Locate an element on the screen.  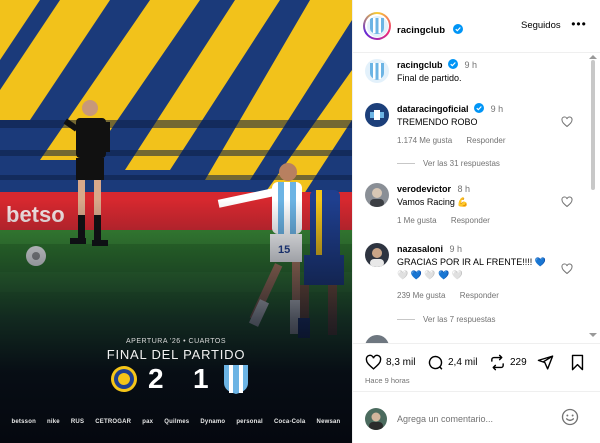
caption-username: racingclub is located at coordinates (420, 65).